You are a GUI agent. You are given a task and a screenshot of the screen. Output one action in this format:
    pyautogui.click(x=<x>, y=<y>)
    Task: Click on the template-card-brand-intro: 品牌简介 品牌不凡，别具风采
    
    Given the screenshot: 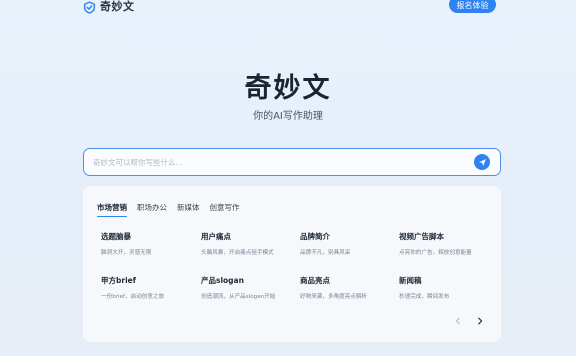 What is the action you would take?
    pyautogui.click(x=346, y=243)
    